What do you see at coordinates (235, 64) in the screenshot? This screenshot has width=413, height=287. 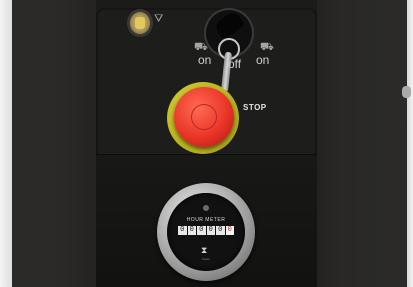 I see `switch-label-off: off` at bounding box center [235, 64].